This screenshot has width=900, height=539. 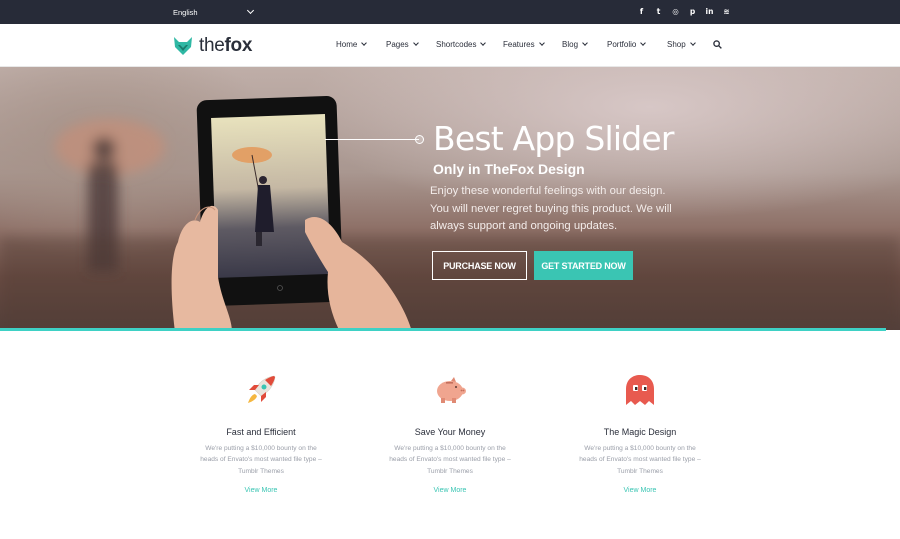 What do you see at coordinates (456, 44) in the screenshot?
I see `nav-shortcodes-label: Shortcodes` at bounding box center [456, 44].